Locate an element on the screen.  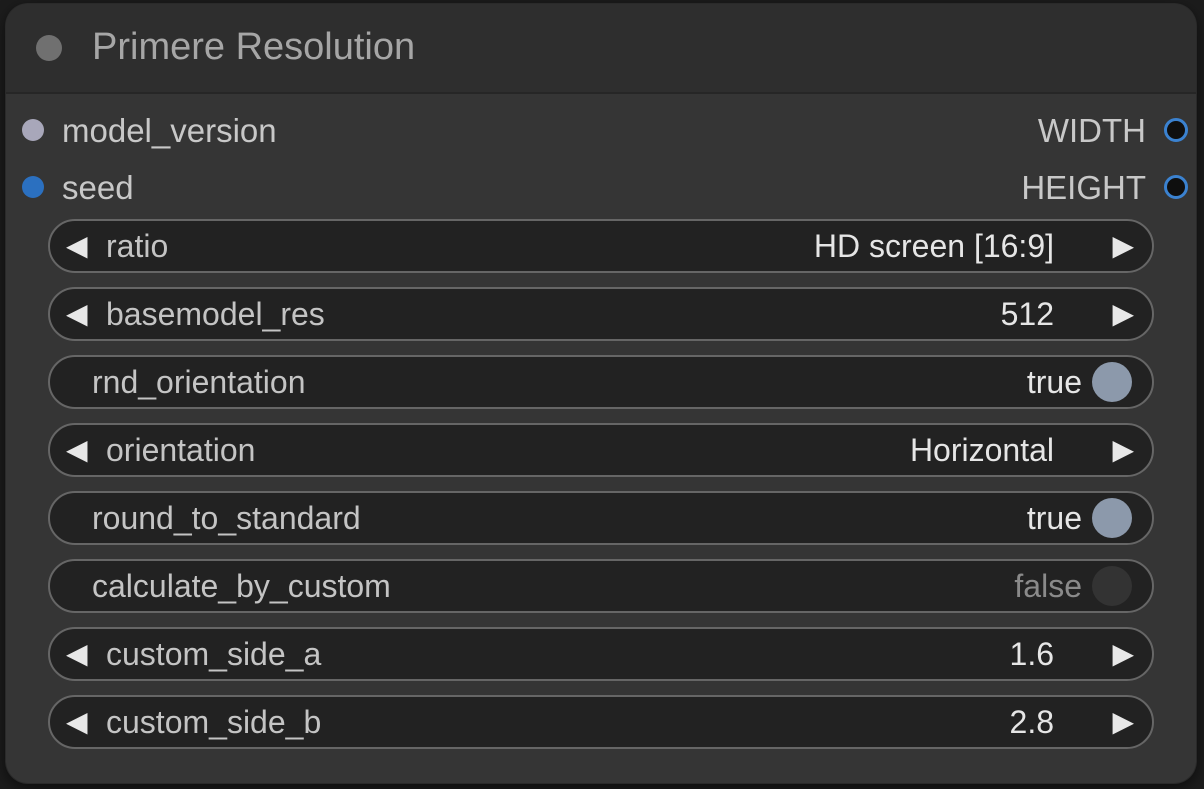
widget-value: HD screen [16:9] is located at coordinates (934, 246).